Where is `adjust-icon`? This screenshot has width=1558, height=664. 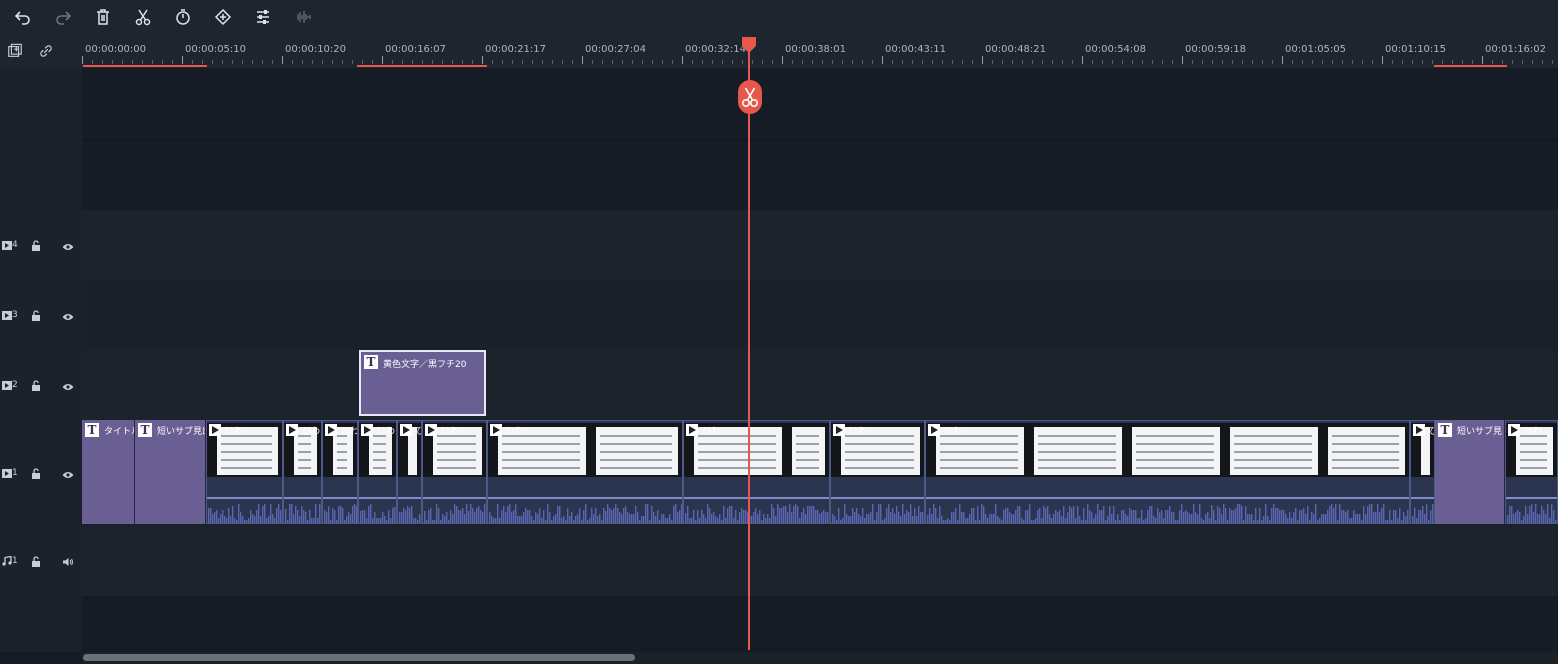 adjust-icon is located at coordinates (263, 17).